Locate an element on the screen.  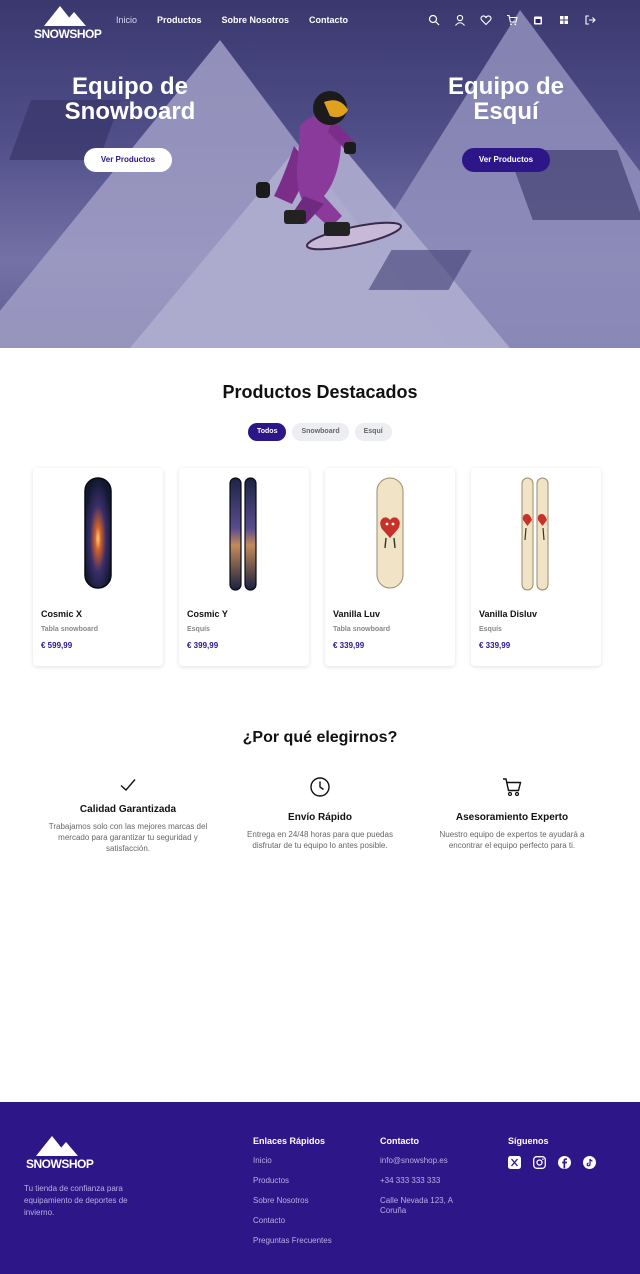
product-image-vanilla-disluv is located at coordinates (536, 535).